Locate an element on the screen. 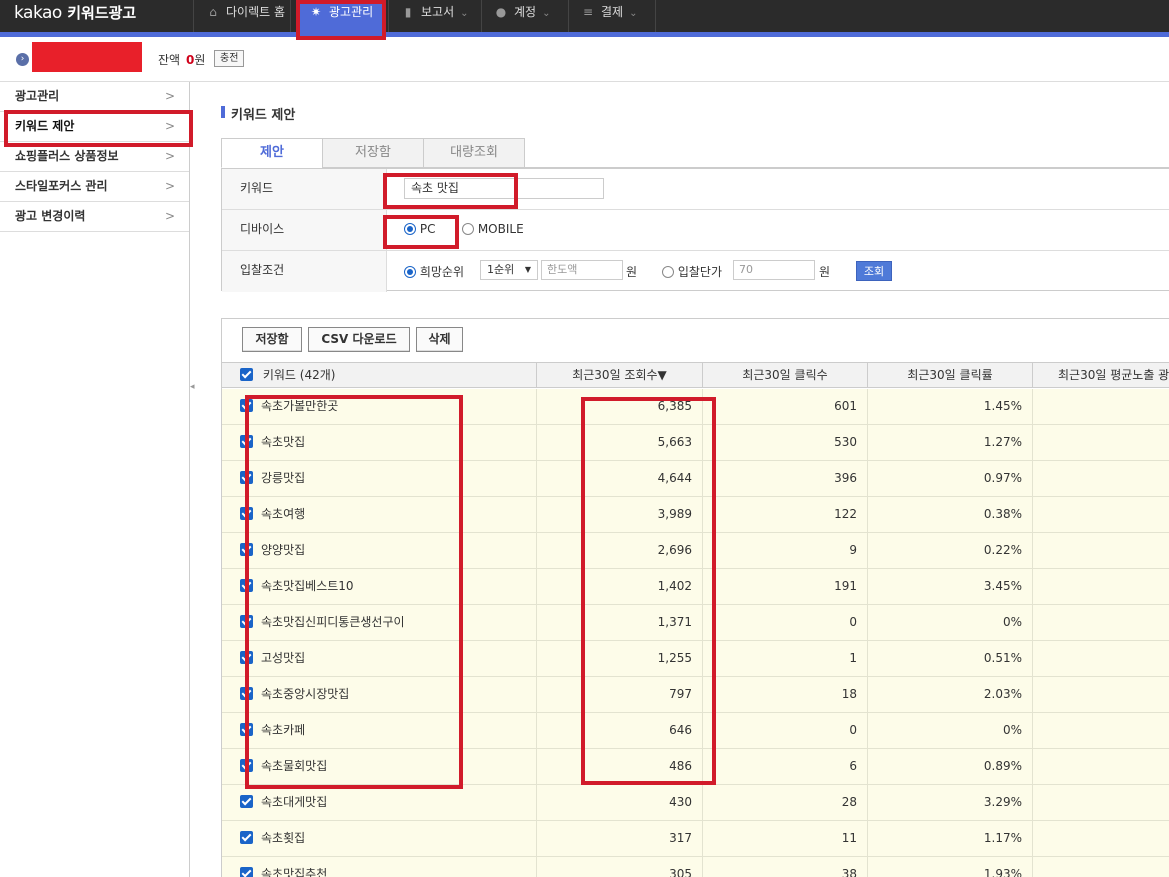 The width and height of the screenshot is (1169, 877). bid-condition-label: 입찰조건 is located at coordinates (304, 271).